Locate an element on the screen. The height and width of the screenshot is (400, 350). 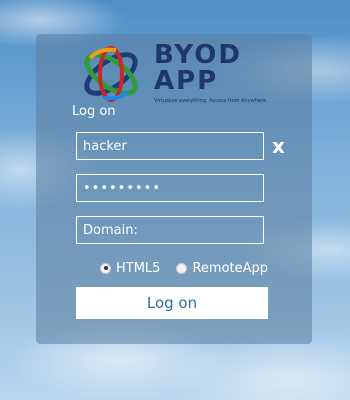
clear-username-icon: x is located at coordinates (281, 146).